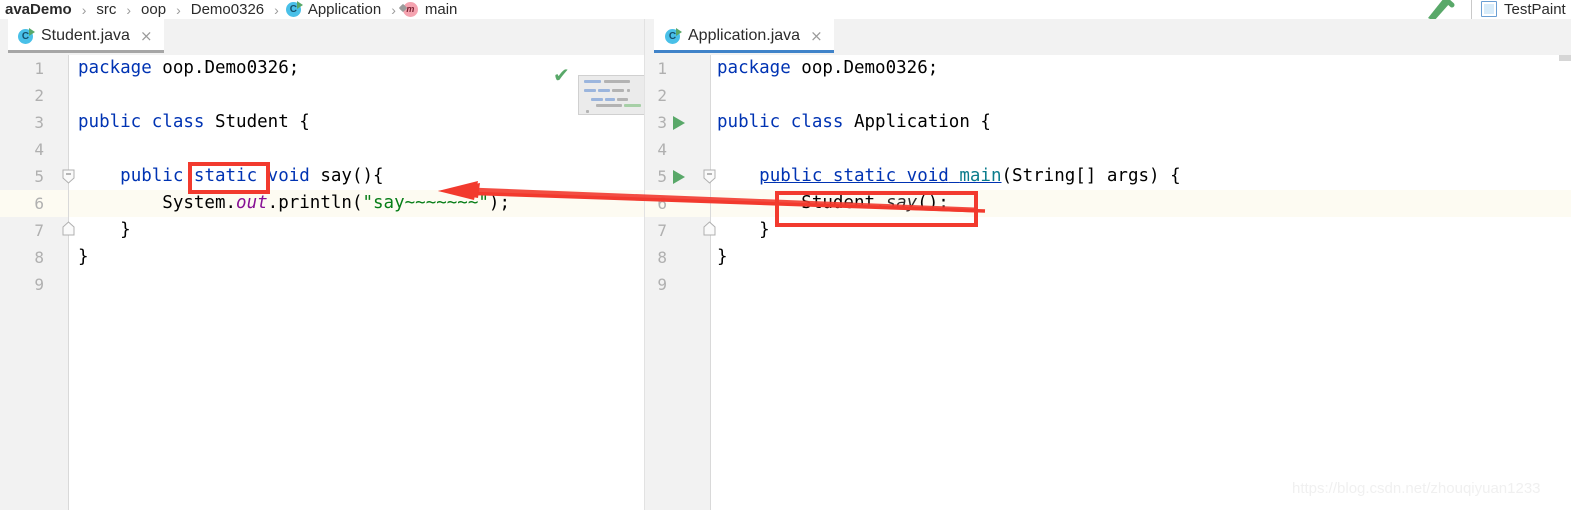  What do you see at coordinates (410, 9) in the screenshot?
I see `method-icon: m` at bounding box center [410, 9].